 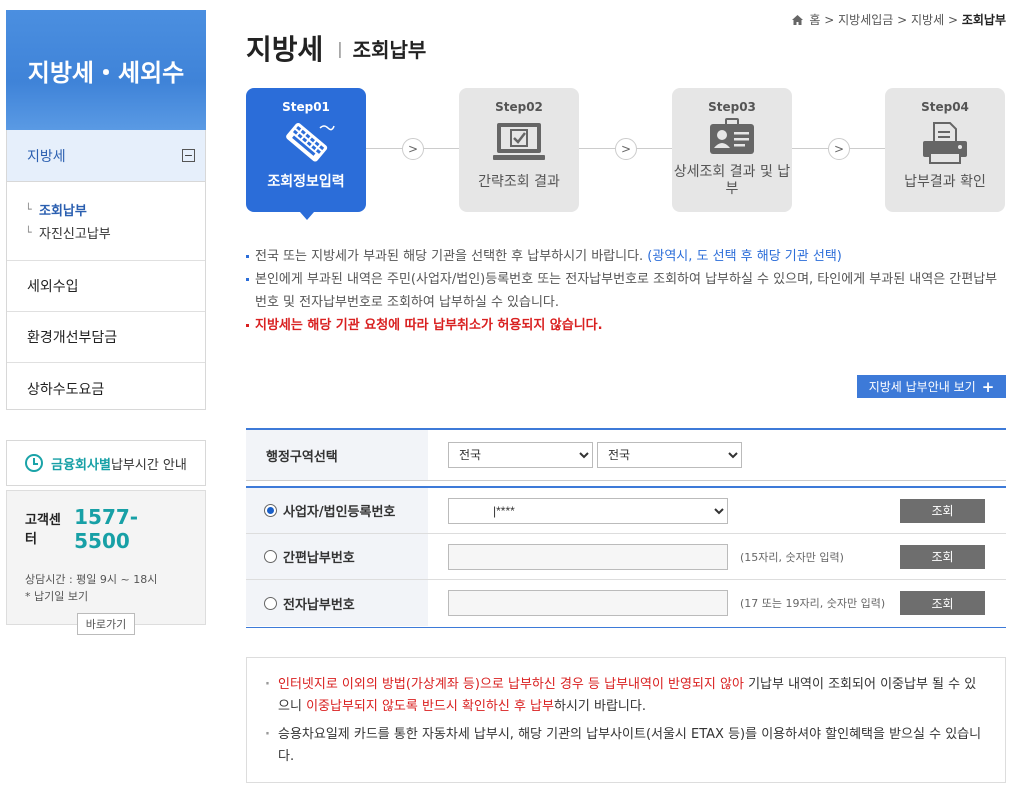 What do you see at coordinates (106, 337) in the screenshot?
I see `sidebar-item-environment-charge: 환경개선부담금` at bounding box center [106, 337].